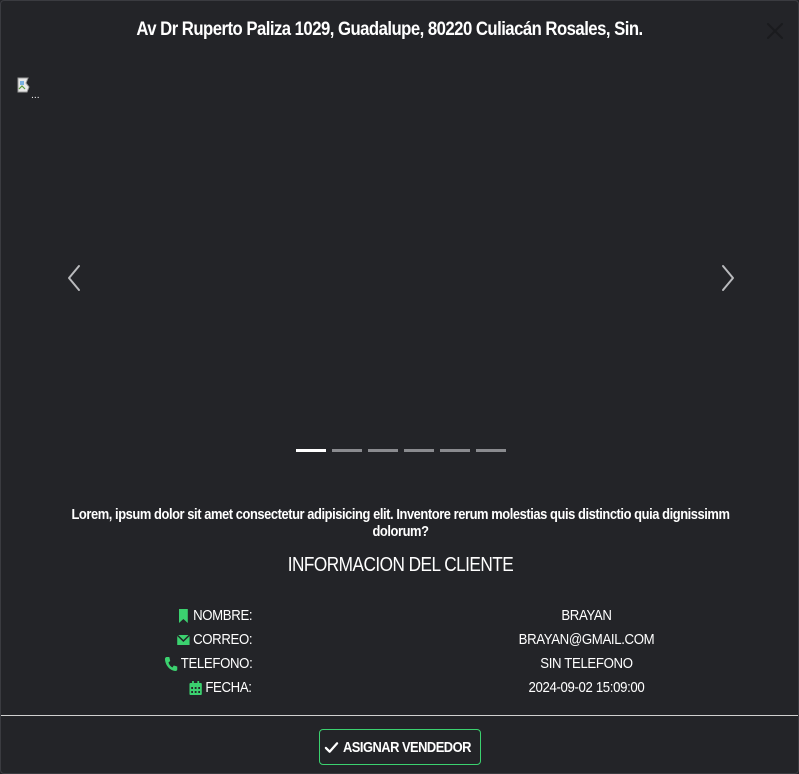 The width and height of the screenshot is (799, 774). I want to click on close-icon, so click(775, 31).